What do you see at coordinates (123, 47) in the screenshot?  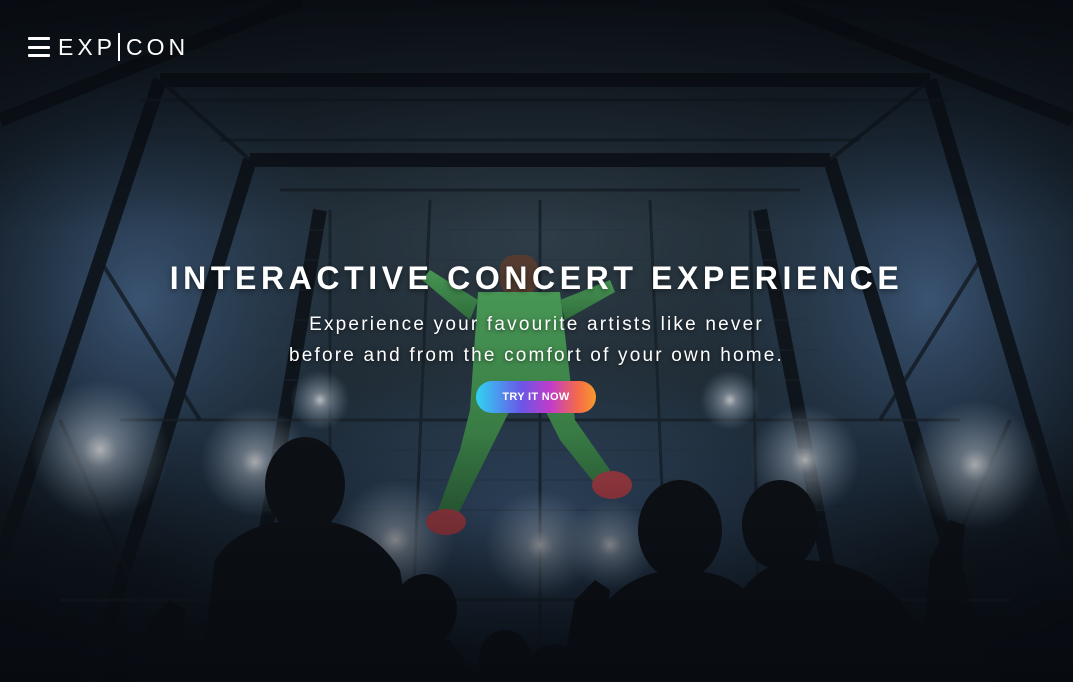 I see `brand-logo: EXP CON` at bounding box center [123, 47].